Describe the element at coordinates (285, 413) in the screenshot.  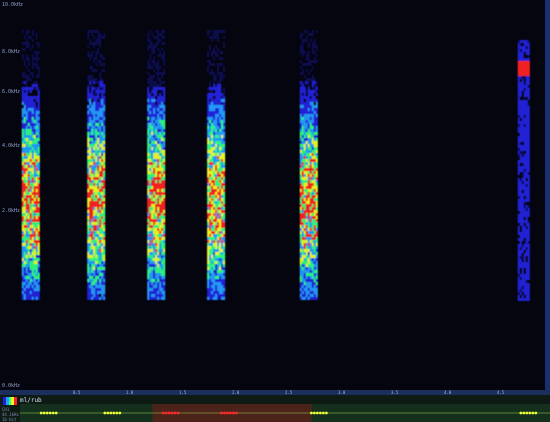
I see `overview-waveform` at that location.